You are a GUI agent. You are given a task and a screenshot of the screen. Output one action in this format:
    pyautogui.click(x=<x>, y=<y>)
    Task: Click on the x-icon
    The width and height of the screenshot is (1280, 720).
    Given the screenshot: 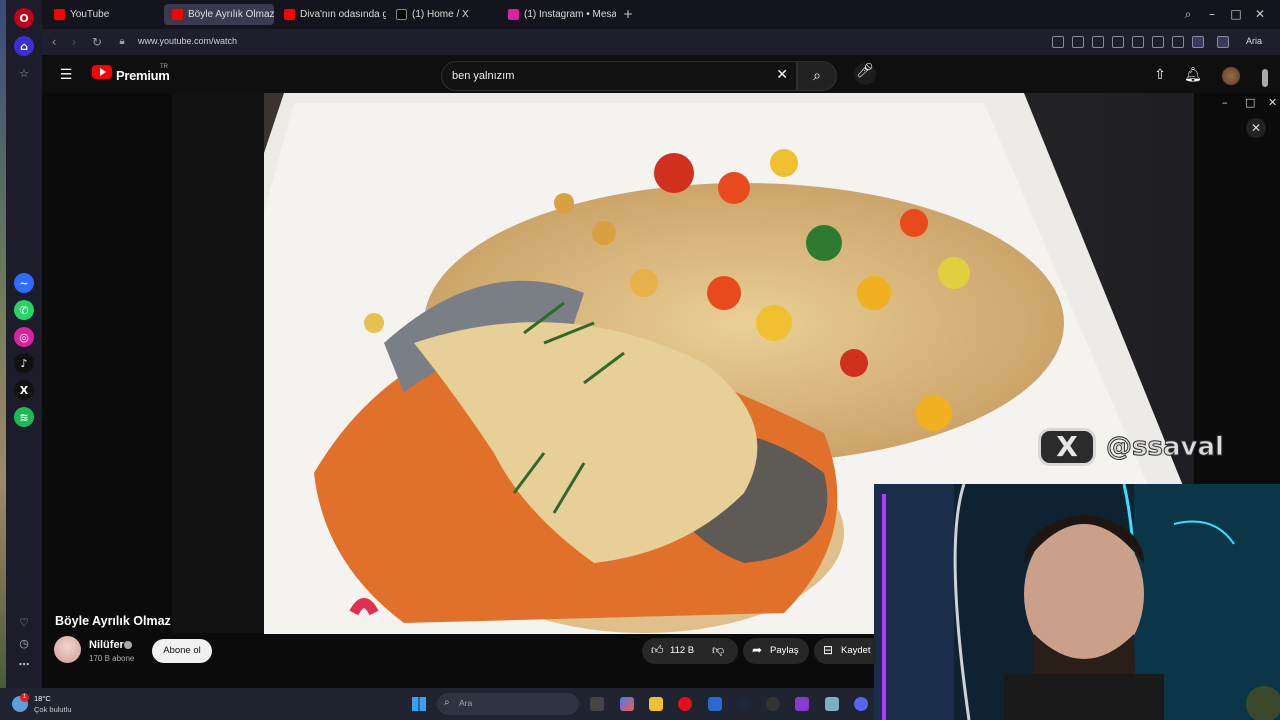 What is the action you would take?
    pyautogui.click(x=401, y=14)
    